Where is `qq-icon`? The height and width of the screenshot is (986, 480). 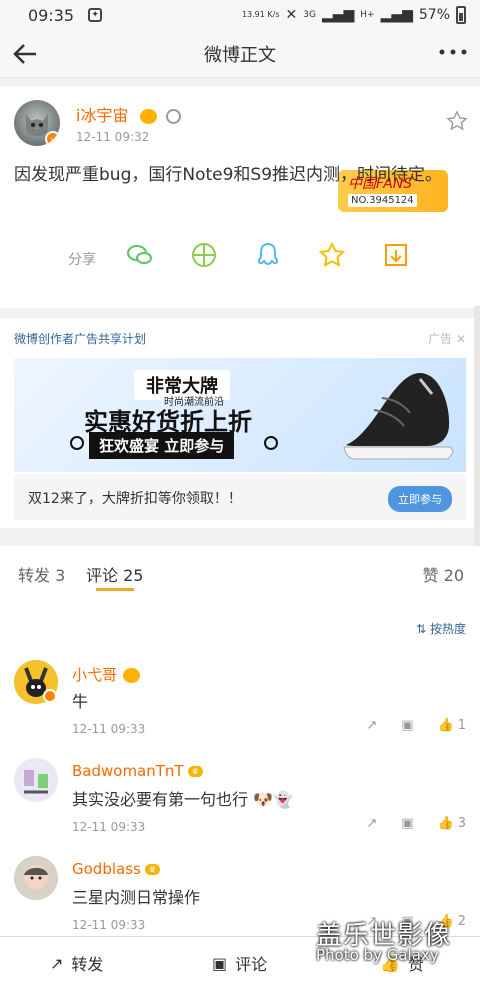
qq-icon is located at coordinates (268, 255).